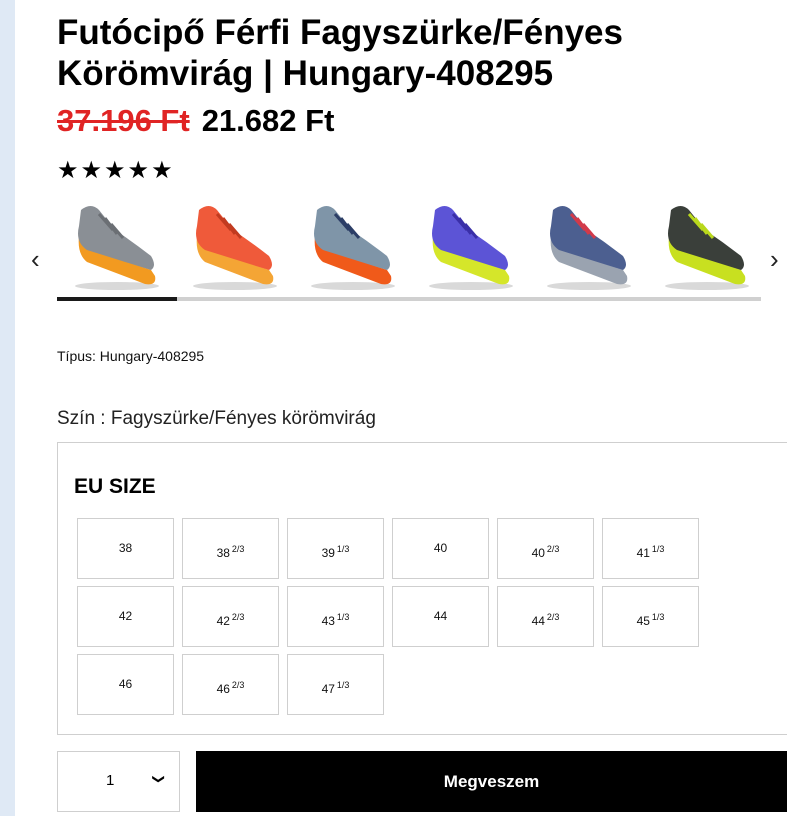 This screenshot has height=816, width=787. I want to click on chevron-left-icon: ‹, so click(35, 259).